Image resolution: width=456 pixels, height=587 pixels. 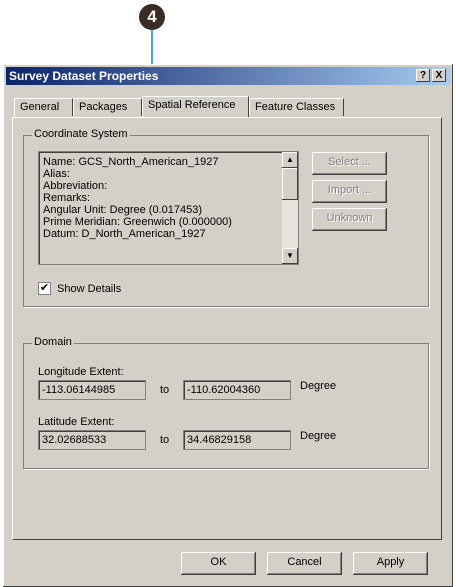 What do you see at coordinates (53, 342) in the screenshot?
I see `domain-legend: Domain` at bounding box center [53, 342].